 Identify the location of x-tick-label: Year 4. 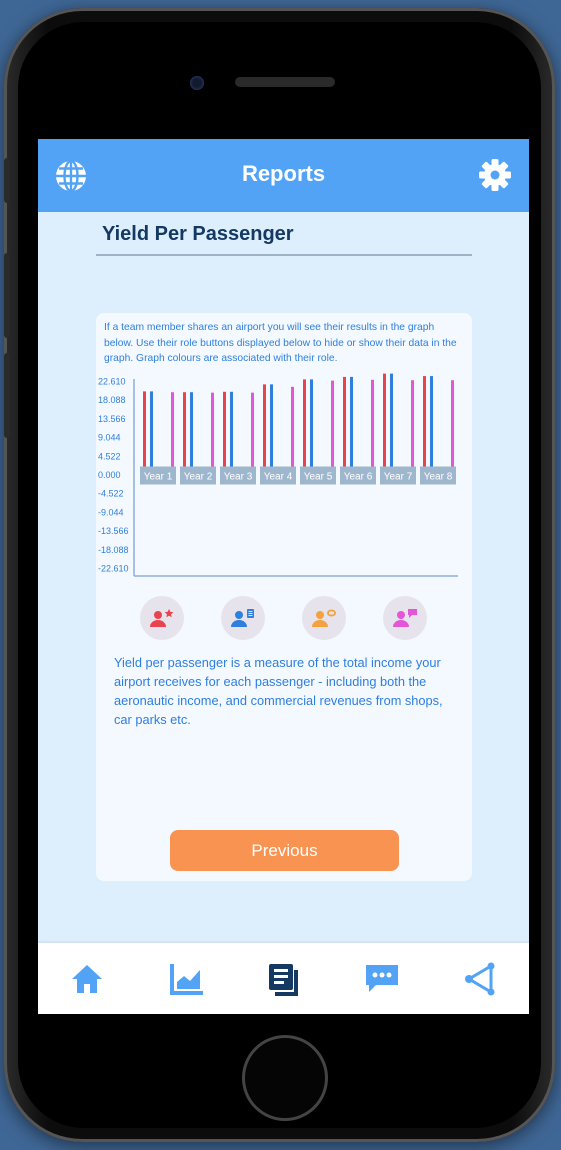
(278, 477).